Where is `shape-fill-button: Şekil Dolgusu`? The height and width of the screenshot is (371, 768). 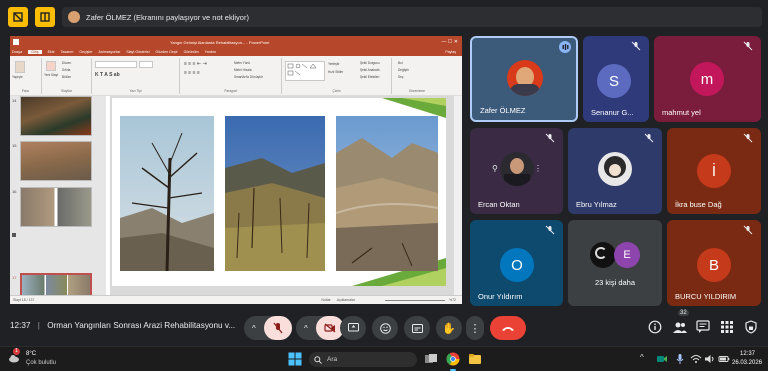 shape-fill-button: Şekil Dolgusu is located at coordinates (370, 63).